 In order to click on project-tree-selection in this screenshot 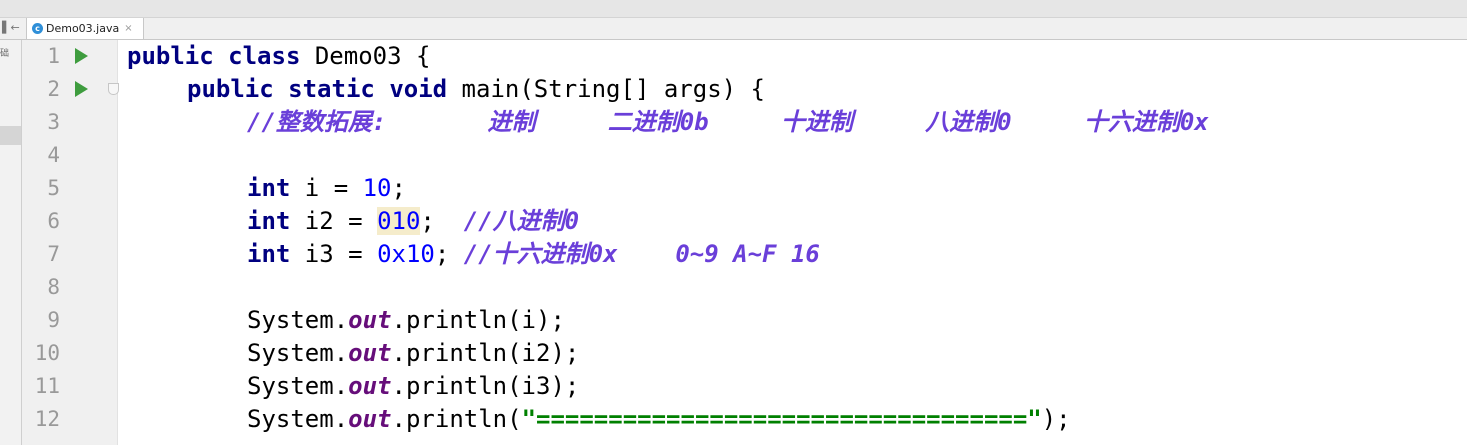, I will do `click(10, 135)`.